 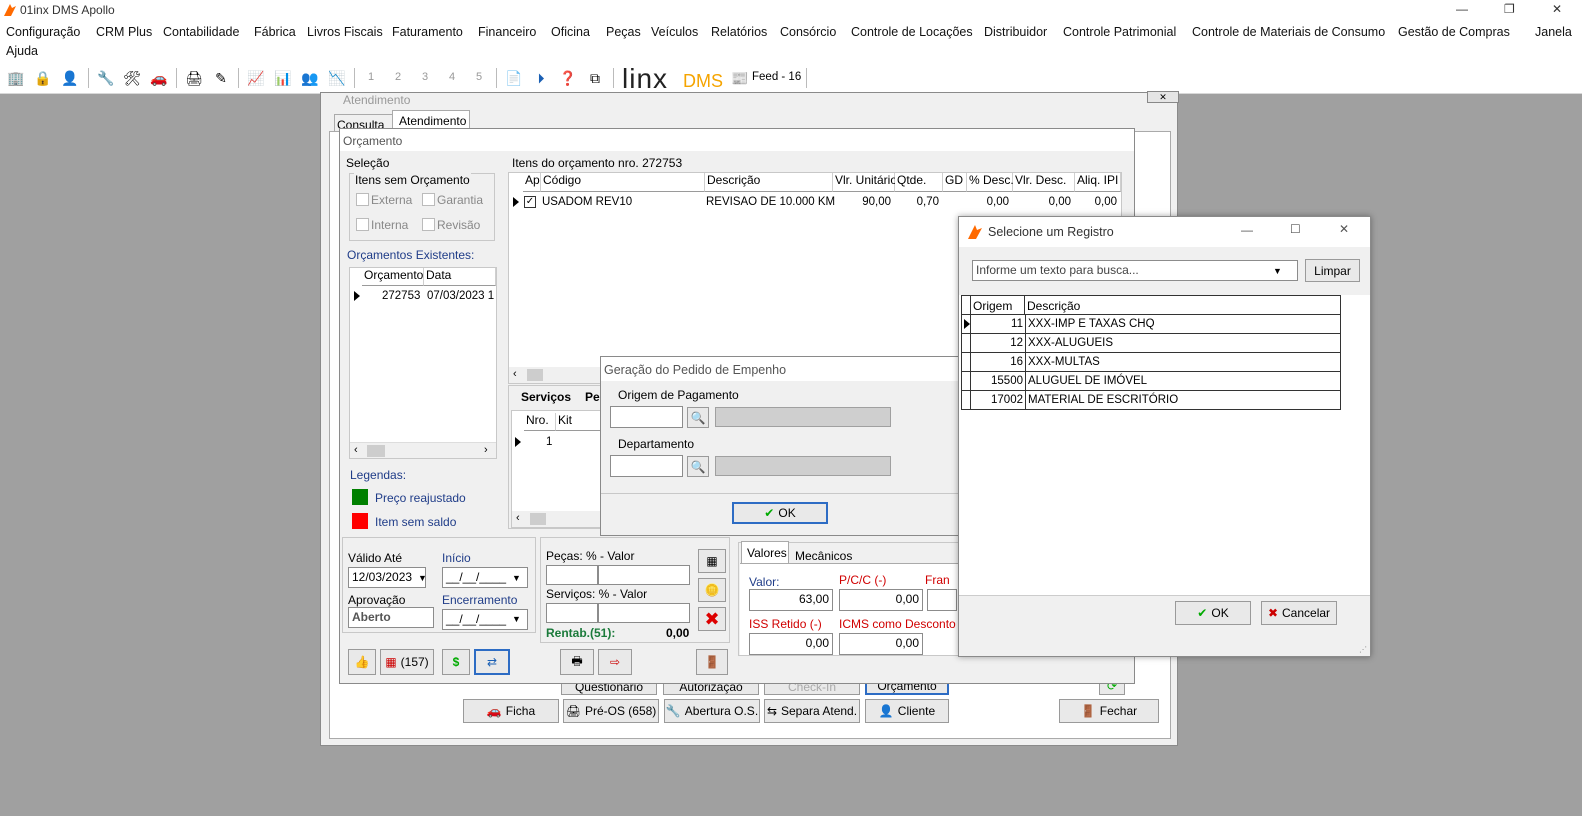 What do you see at coordinates (201, 32) in the screenshot?
I see `menu-contabilidade: Contabilidade` at bounding box center [201, 32].